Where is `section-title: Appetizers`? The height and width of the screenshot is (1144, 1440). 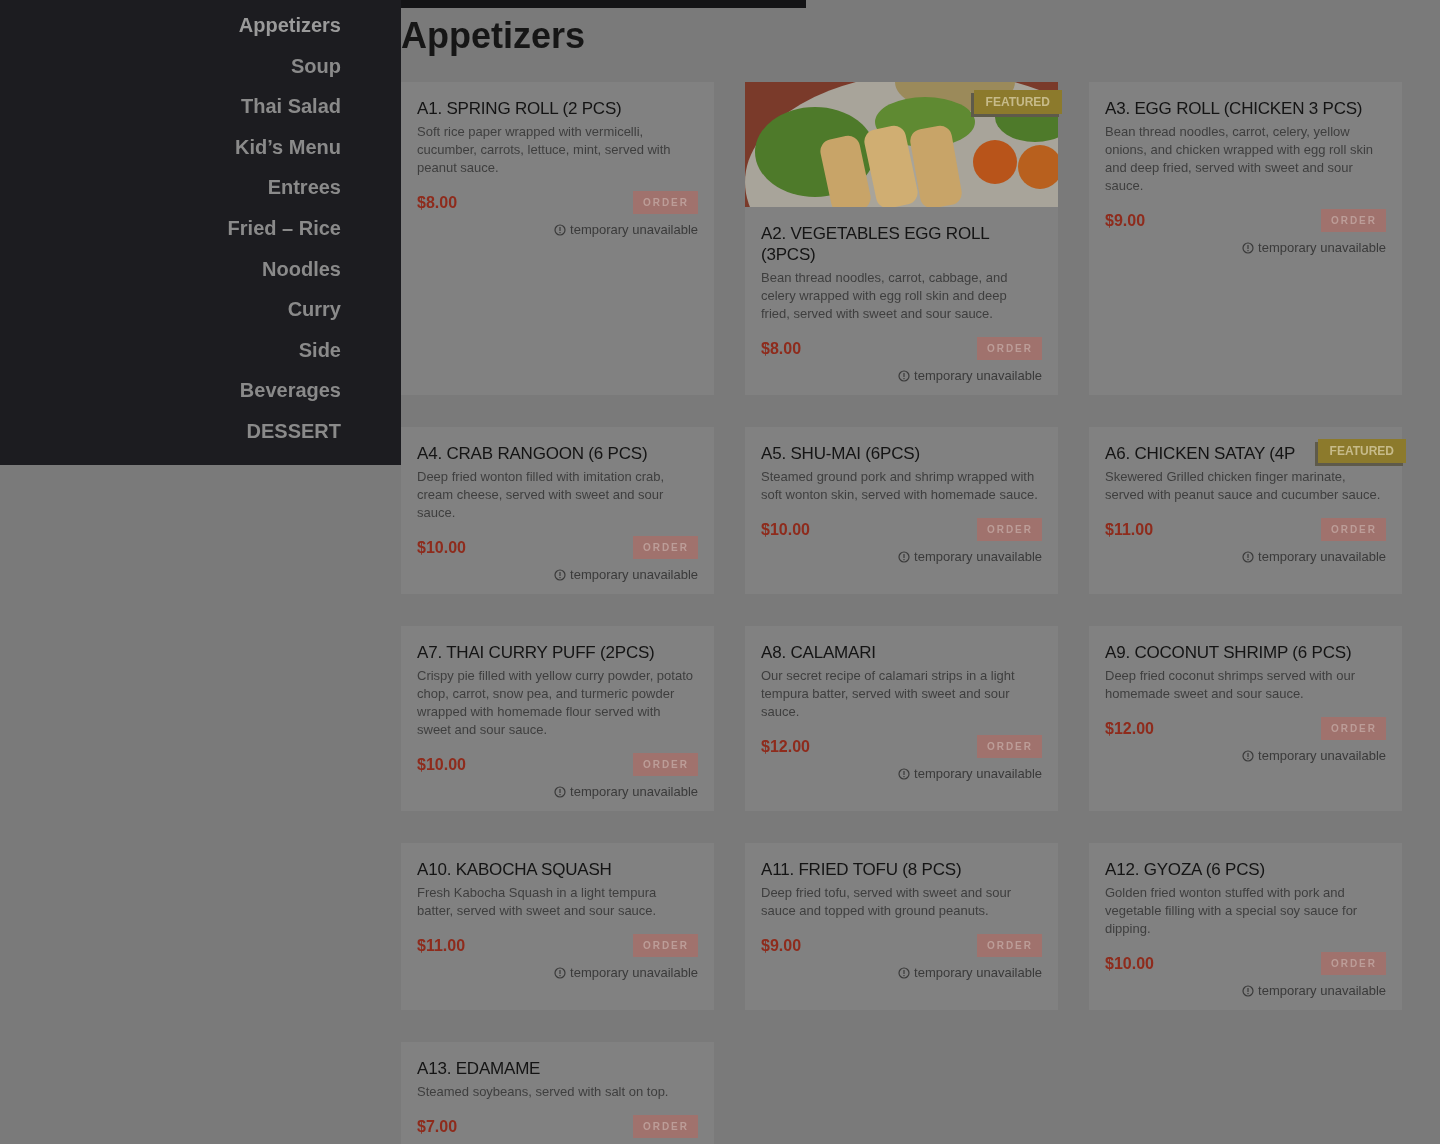
section-title: Appetizers is located at coordinates (494, 36).